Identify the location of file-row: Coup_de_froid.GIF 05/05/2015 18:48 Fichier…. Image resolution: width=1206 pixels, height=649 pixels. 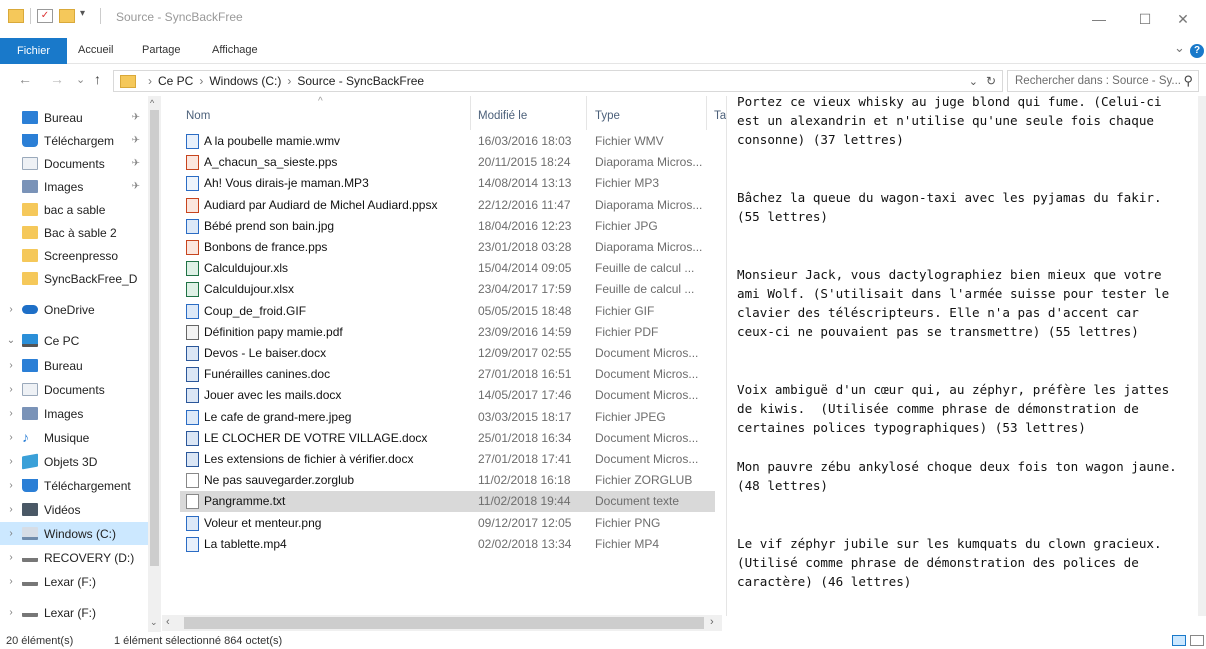
(447, 311).